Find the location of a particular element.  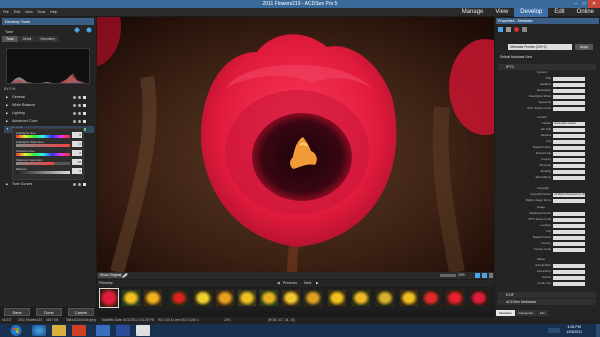

shadows-hue-slider: Shadows Hue 0 is located at coordinates (49, 153).